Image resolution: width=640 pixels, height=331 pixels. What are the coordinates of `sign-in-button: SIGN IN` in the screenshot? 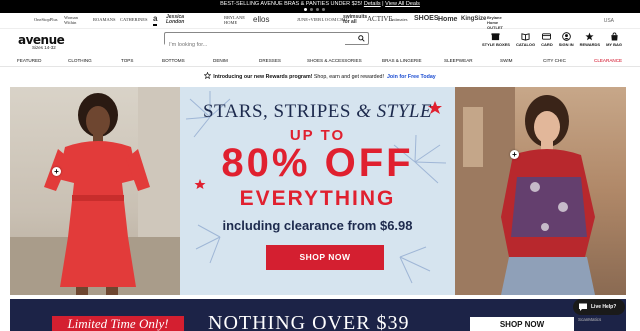 It's located at (566, 39).